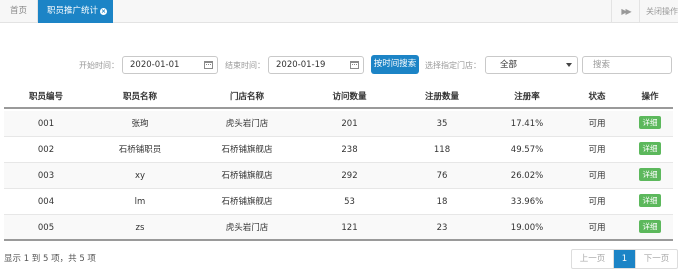 The width and height of the screenshot is (678, 275). I want to click on end-date-input: 2020-01-19, so click(316, 65).